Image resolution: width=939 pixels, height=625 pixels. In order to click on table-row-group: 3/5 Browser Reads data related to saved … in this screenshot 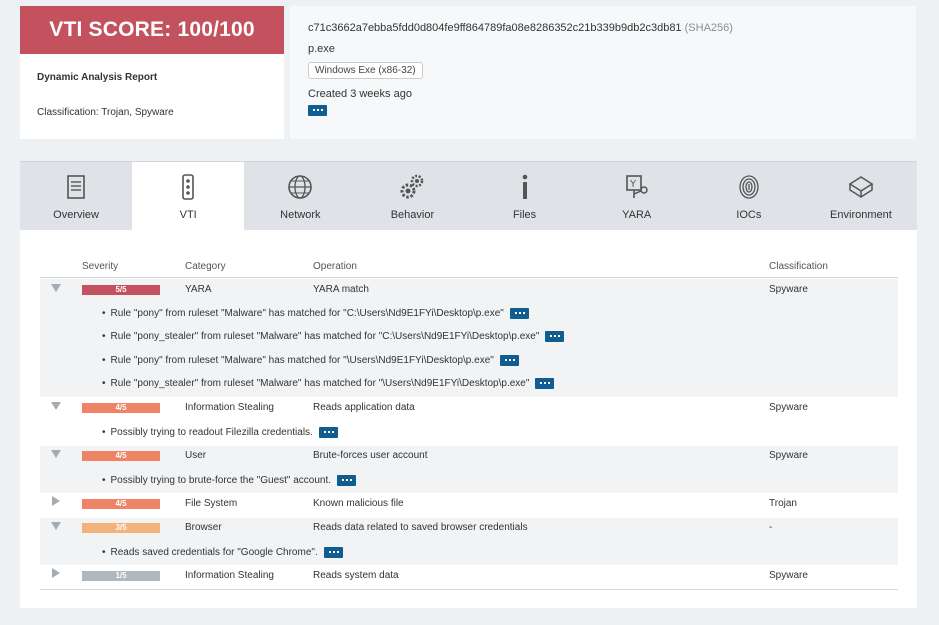, I will do `click(469, 541)`.